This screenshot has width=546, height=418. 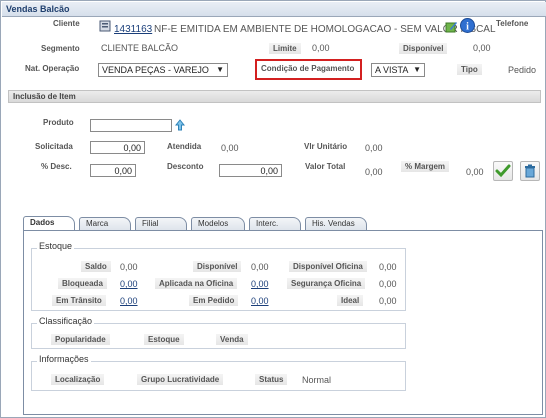 What do you see at coordinates (423, 48) in the screenshot?
I see `disponivel-label: Disponível` at bounding box center [423, 48].